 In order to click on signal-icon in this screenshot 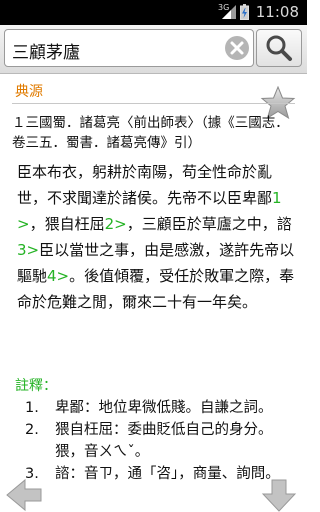, I will do `click(229, 12)`.